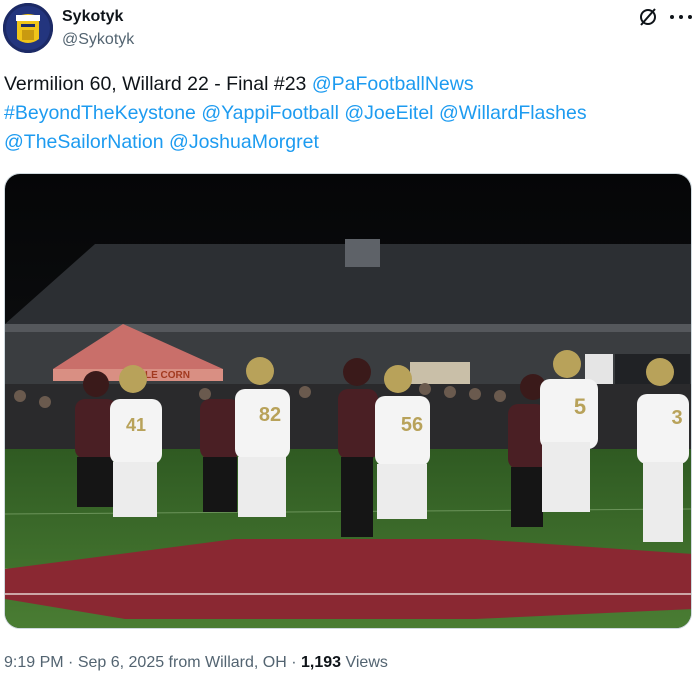 This screenshot has width=700, height=679. What do you see at coordinates (676, 418) in the screenshot?
I see `jersey-number: 3` at bounding box center [676, 418].